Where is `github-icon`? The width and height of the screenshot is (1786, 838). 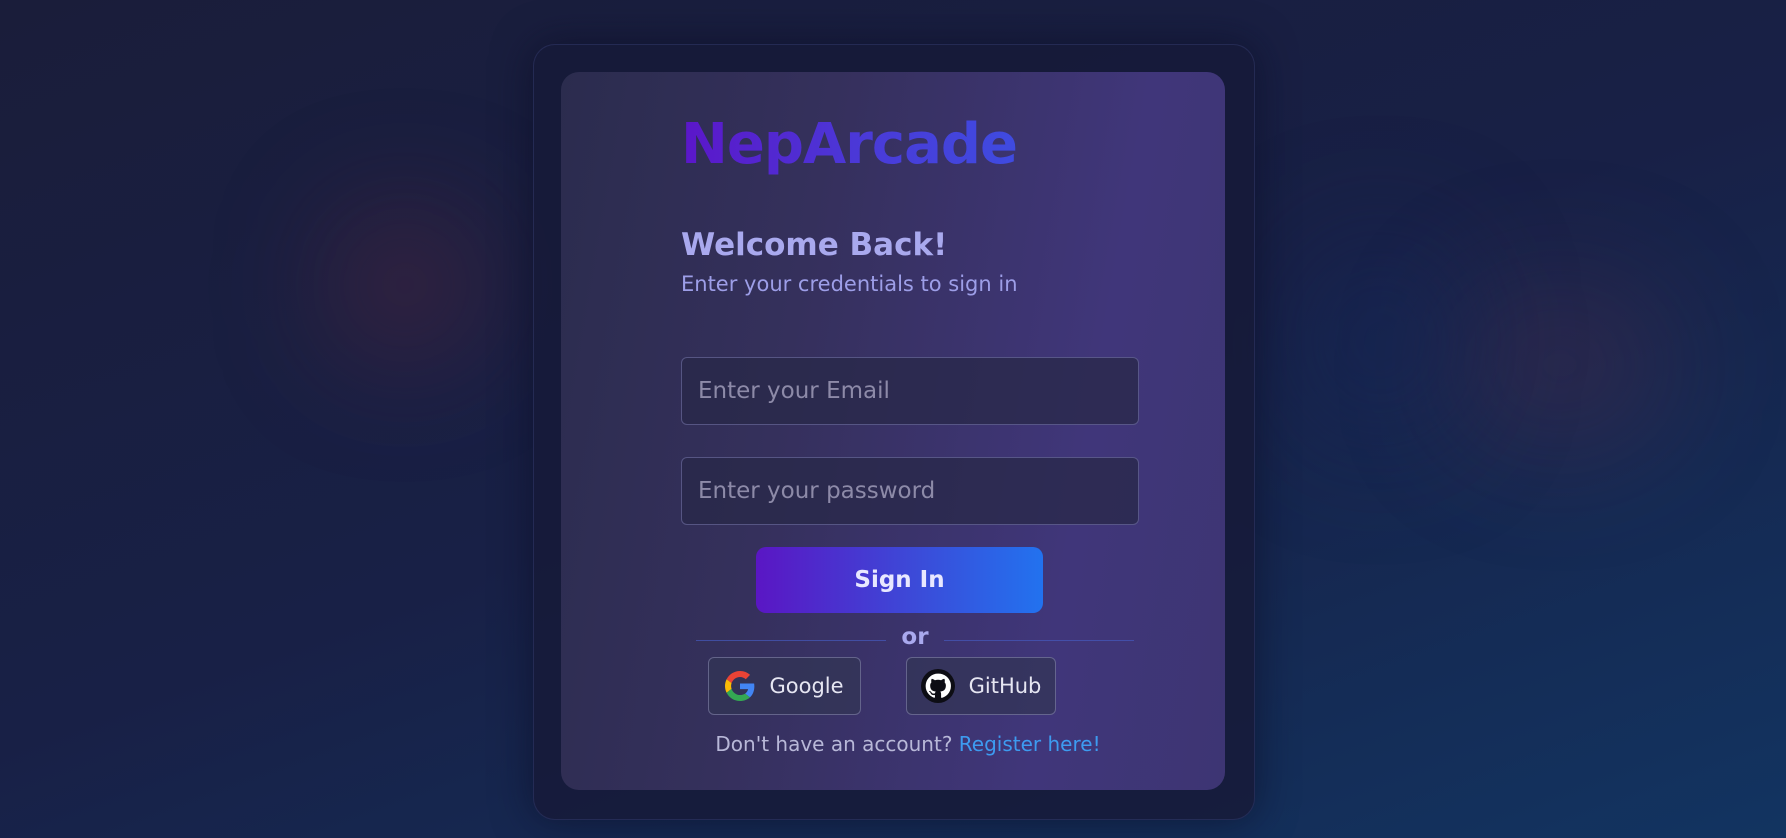
github-icon is located at coordinates (937, 686).